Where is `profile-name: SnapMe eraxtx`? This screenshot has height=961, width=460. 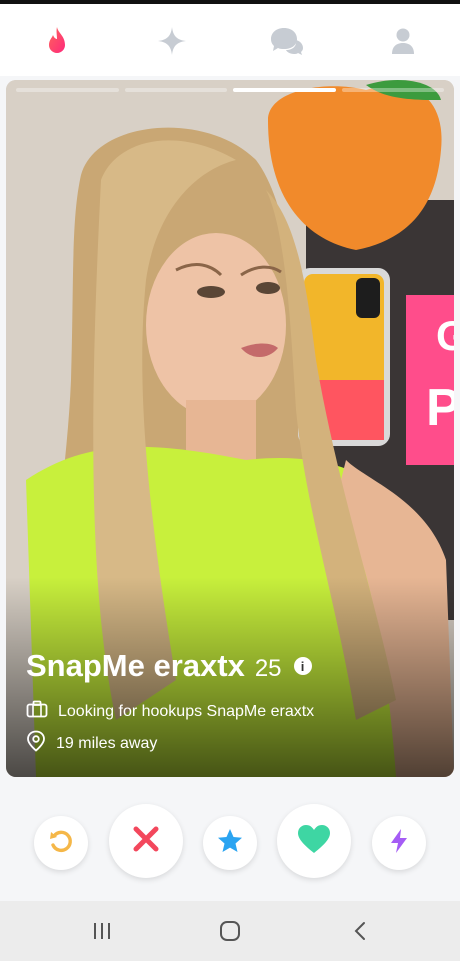 profile-name: SnapMe eraxtx is located at coordinates (135, 665).